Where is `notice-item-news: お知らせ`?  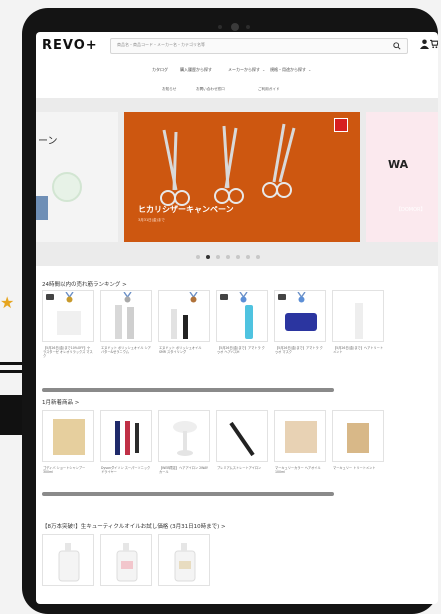
notice-item-news: お知らせ is located at coordinates (169, 89).